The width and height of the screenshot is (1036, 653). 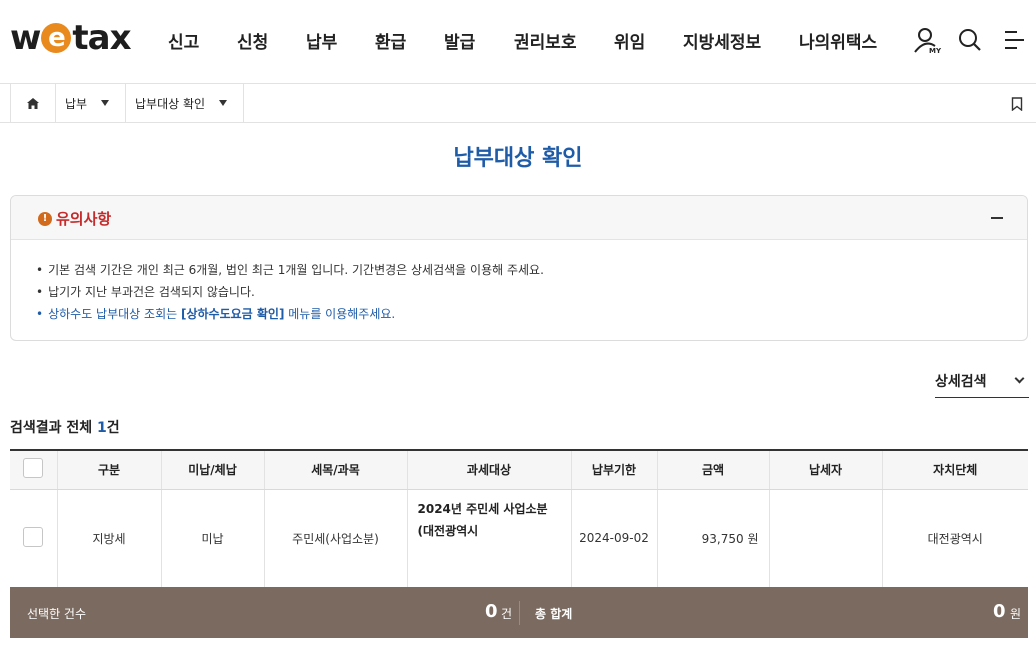 I want to click on nav-item-local-tax-info: 지방세정보, so click(x=722, y=40).